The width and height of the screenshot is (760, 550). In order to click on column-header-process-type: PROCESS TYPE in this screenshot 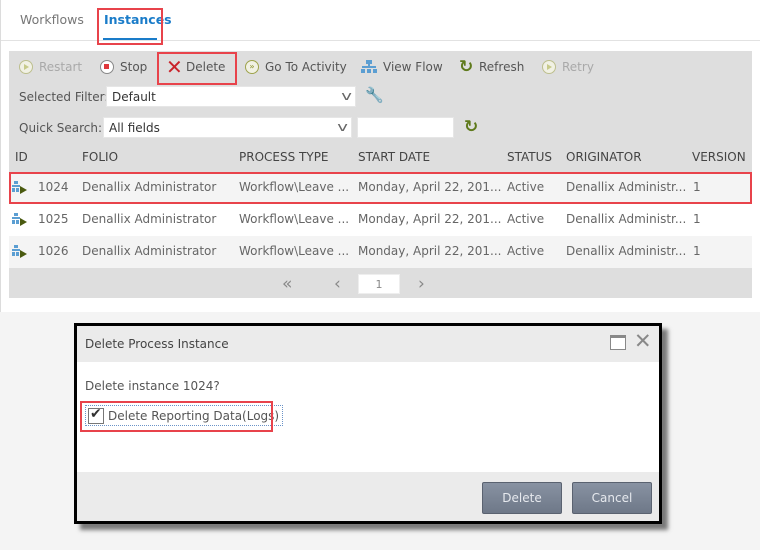, I will do `click(284, 157)`.